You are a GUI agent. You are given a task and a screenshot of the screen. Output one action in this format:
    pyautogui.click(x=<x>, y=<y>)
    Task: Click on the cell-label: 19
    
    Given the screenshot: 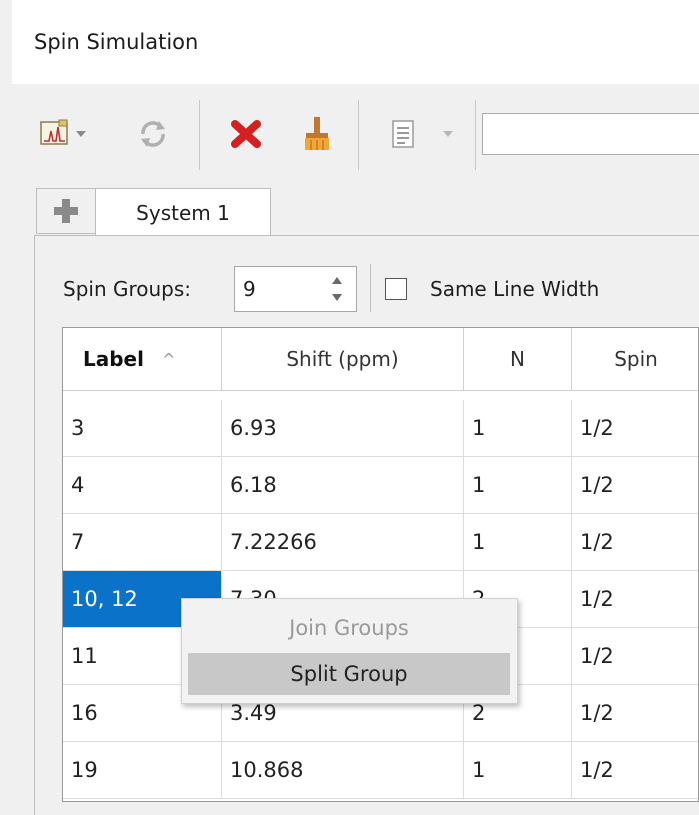 What is the action you would take?
    pyautogui.click(x=142, y=770)
    